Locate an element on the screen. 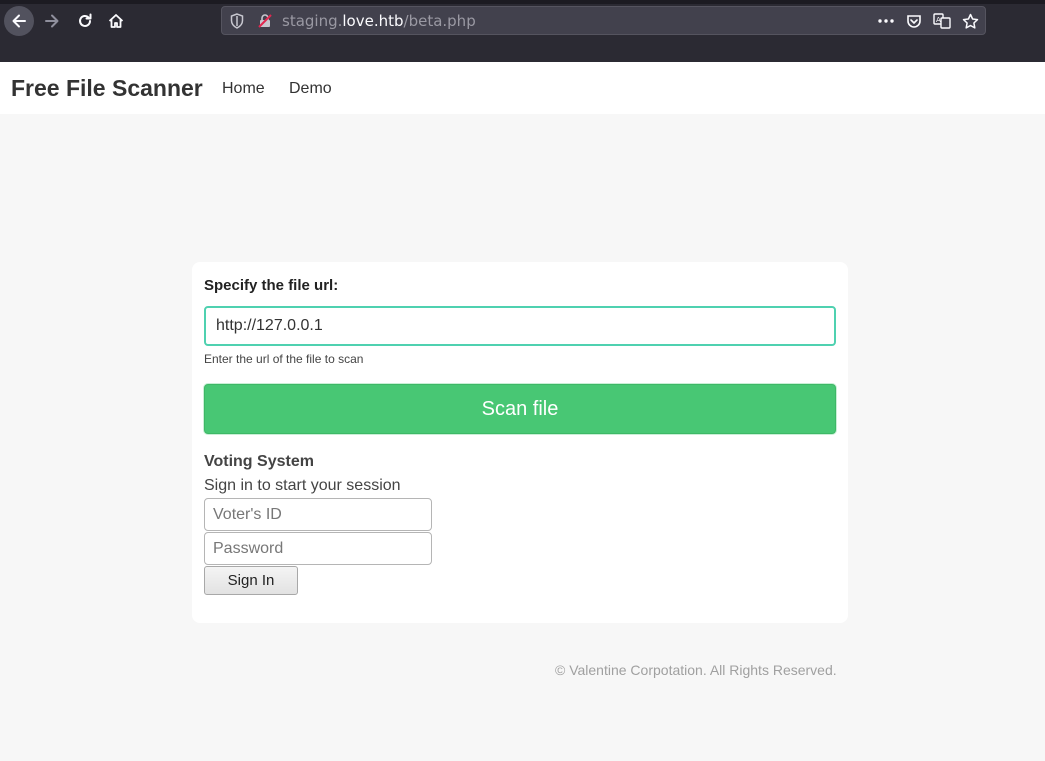 The image size is (1045, 761). url-text: staging.love.htb/beta.php is located at coordinates (379, 21).